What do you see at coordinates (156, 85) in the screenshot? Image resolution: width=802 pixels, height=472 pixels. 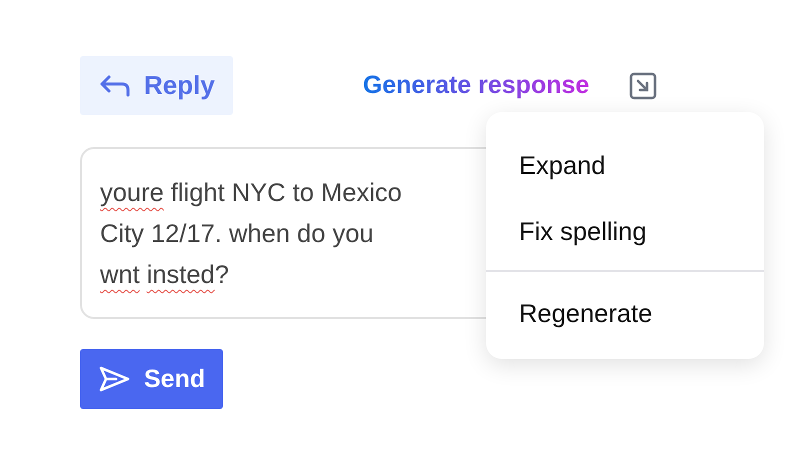 I see `reply-button: Reply` at bounding box center [156, 85].